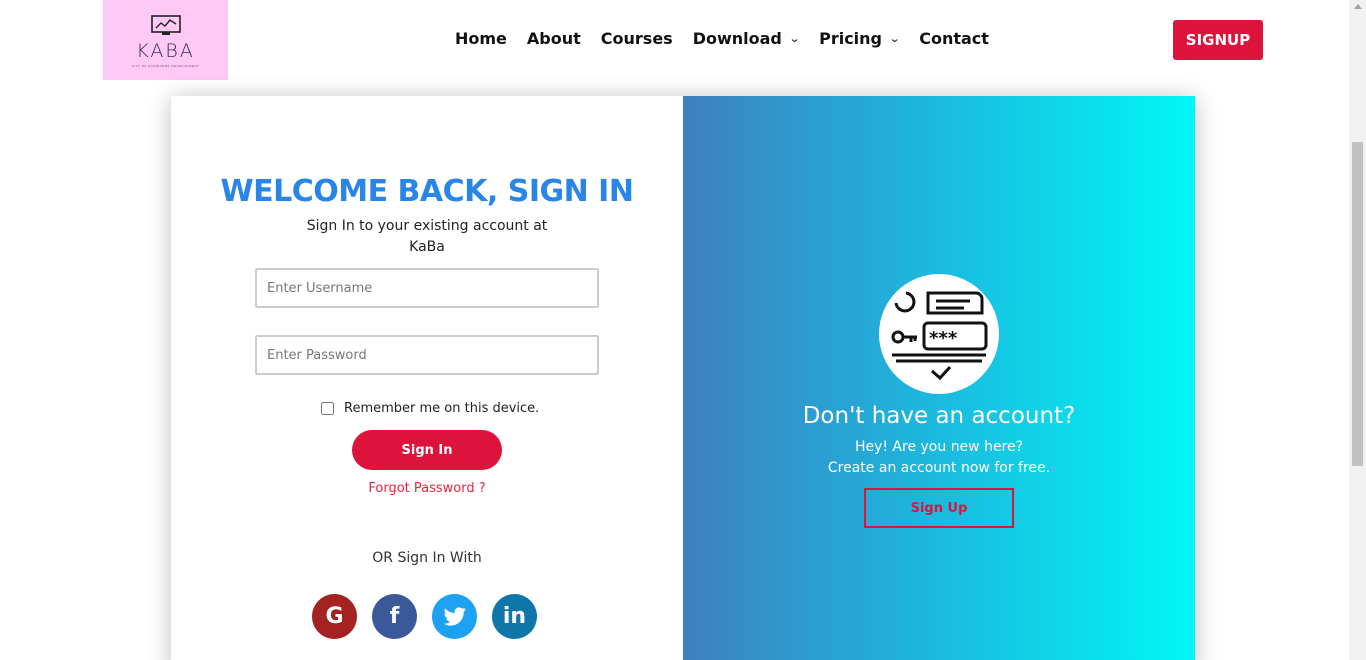 This screenshot has height=660, width=1366. What do you see at coordinates (1358, 6) in the screenshot?
I see `scroll-up-arrow-icon` at bounding box center [1358, 6].